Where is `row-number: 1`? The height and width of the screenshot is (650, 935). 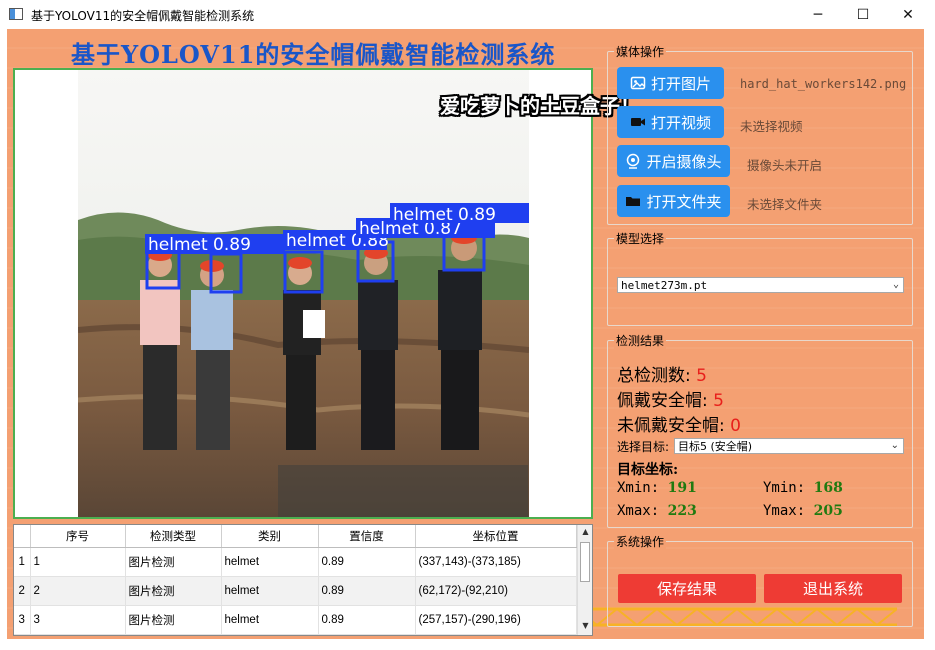 row-number: 1 is located at coordinates (22, 562).